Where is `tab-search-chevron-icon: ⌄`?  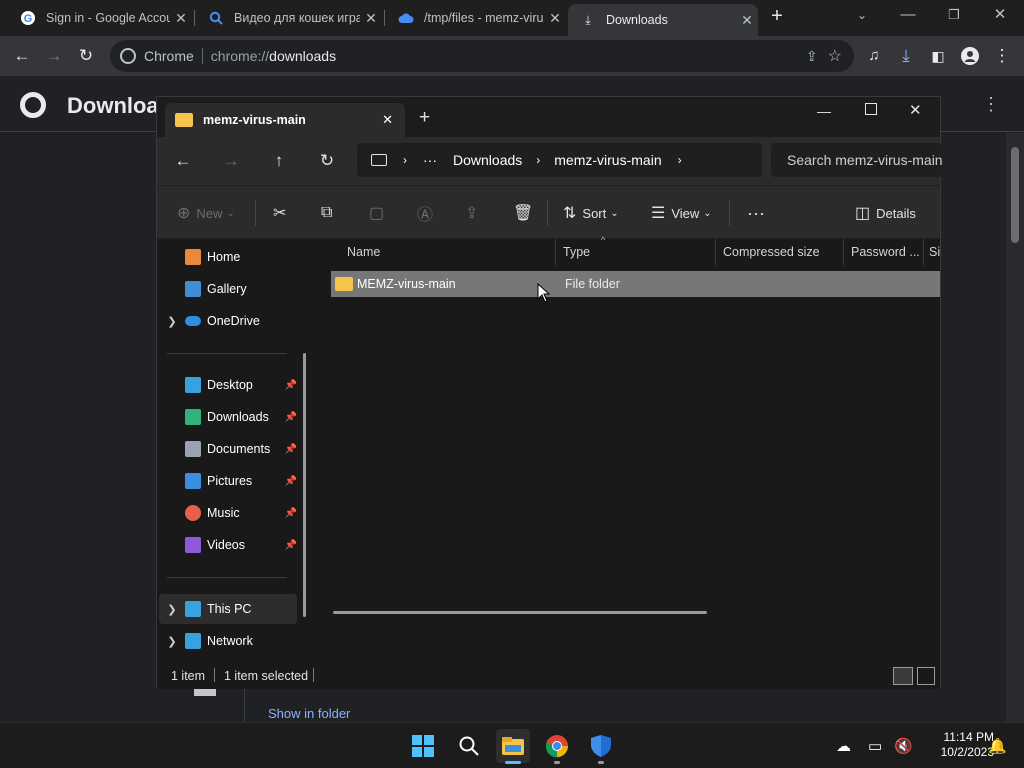
tab-search-chevron-icon: ⌄ is located at coordinates (862, 16).